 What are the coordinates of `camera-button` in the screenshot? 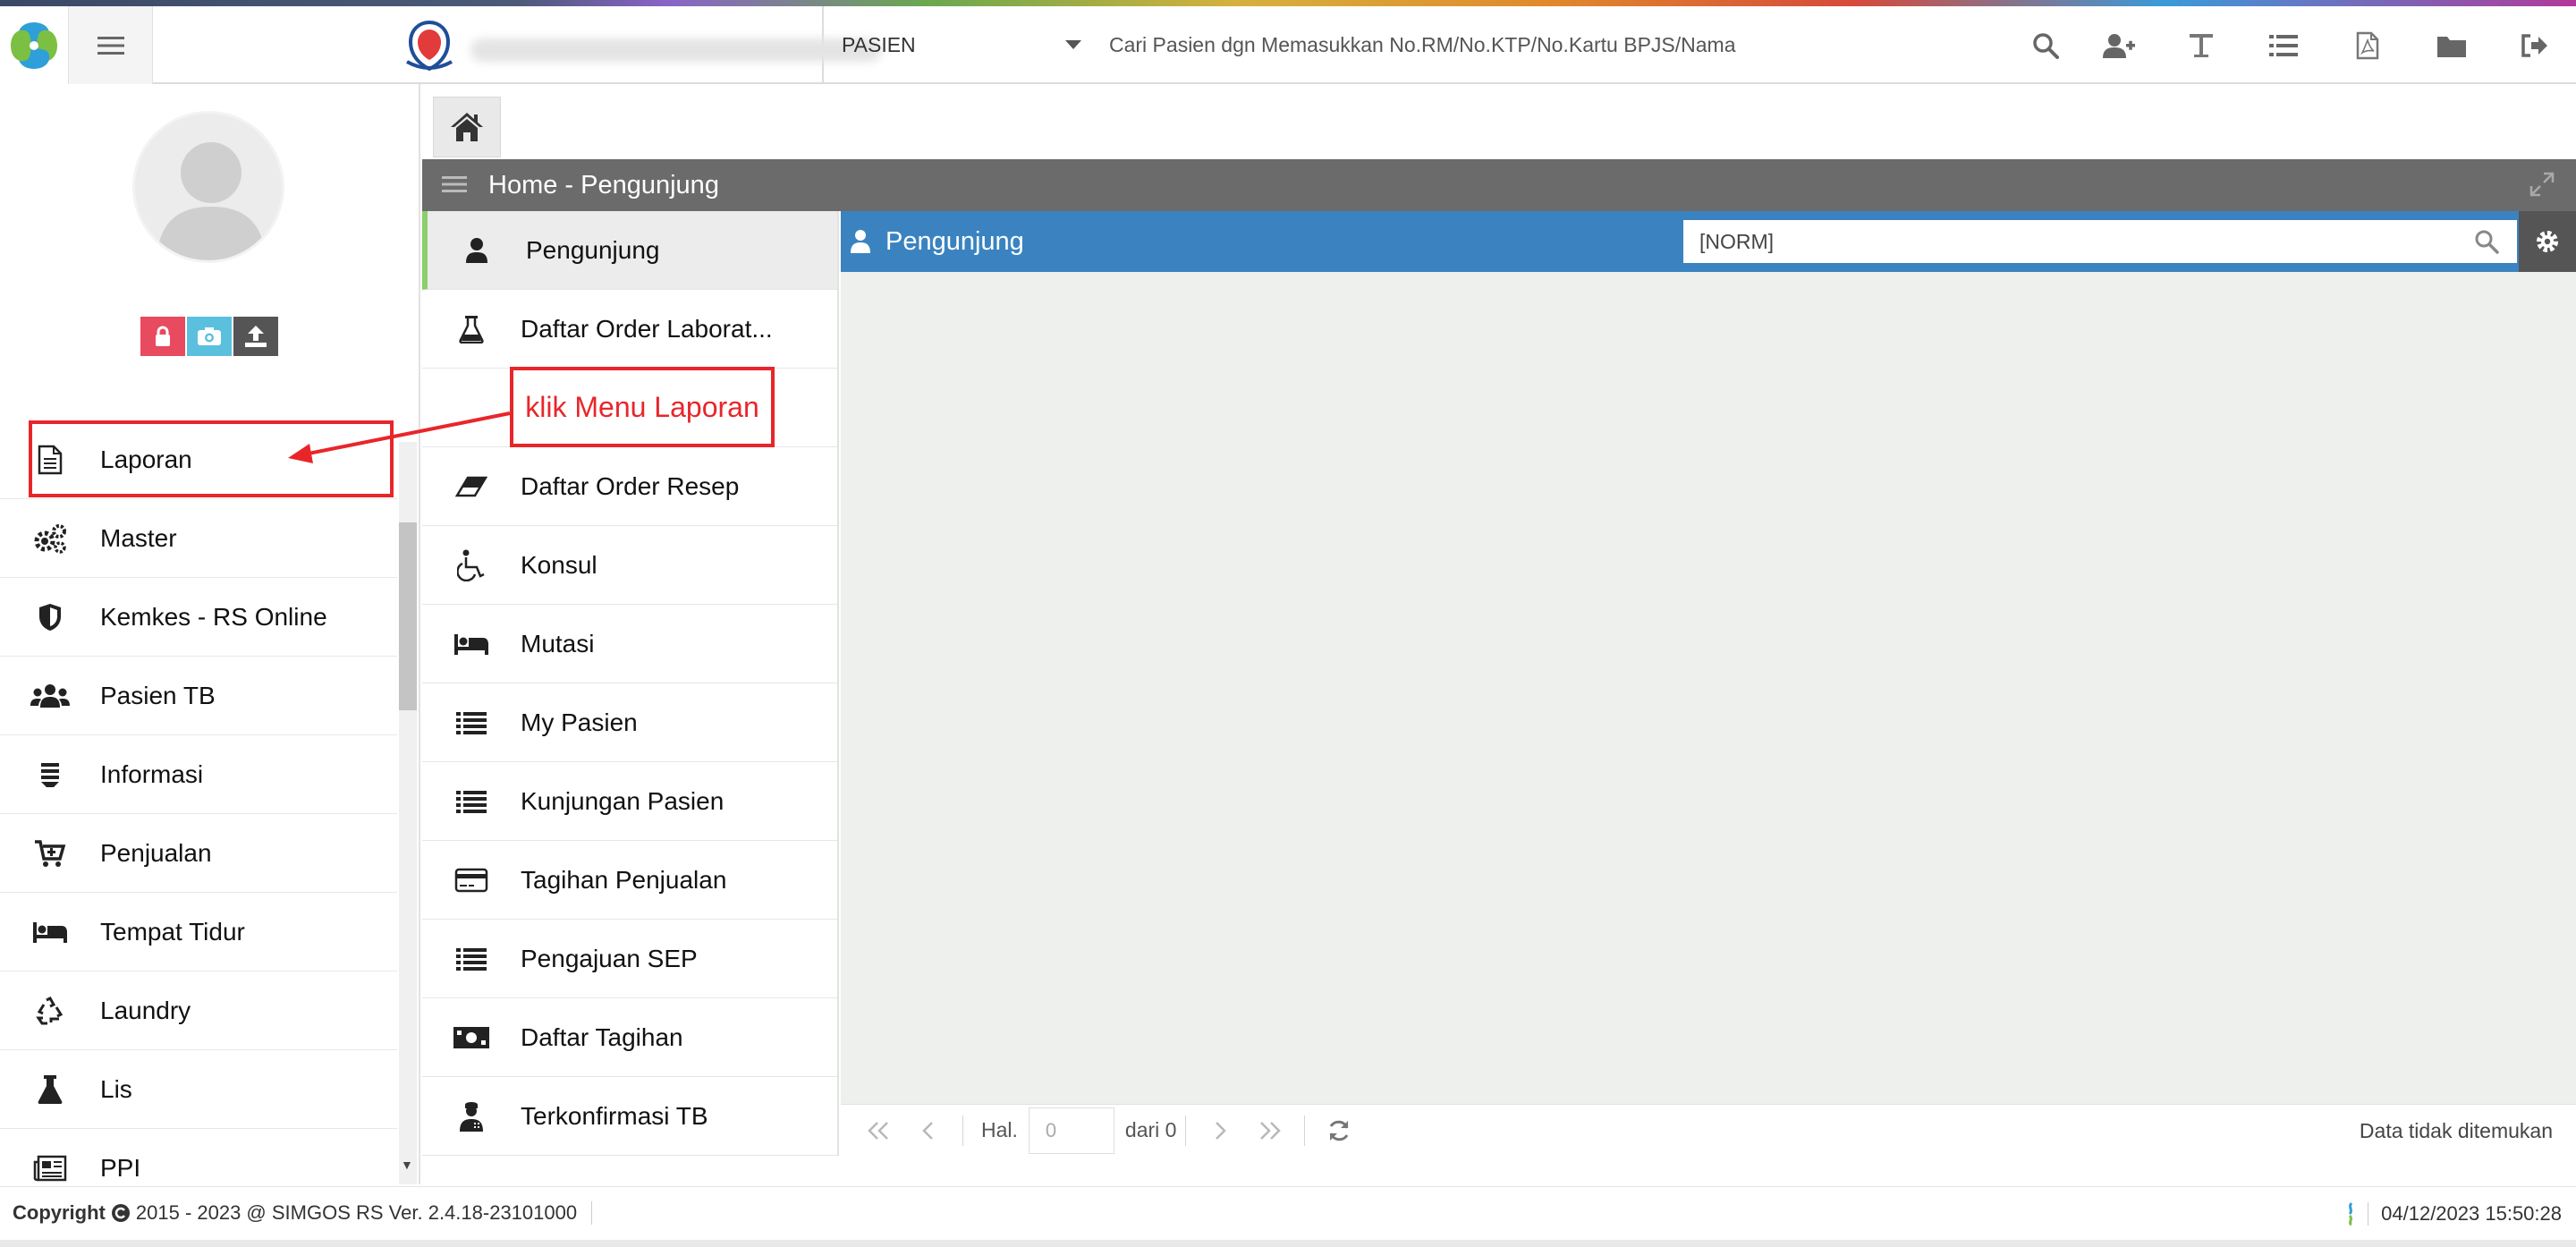 It's located at (209, 336).